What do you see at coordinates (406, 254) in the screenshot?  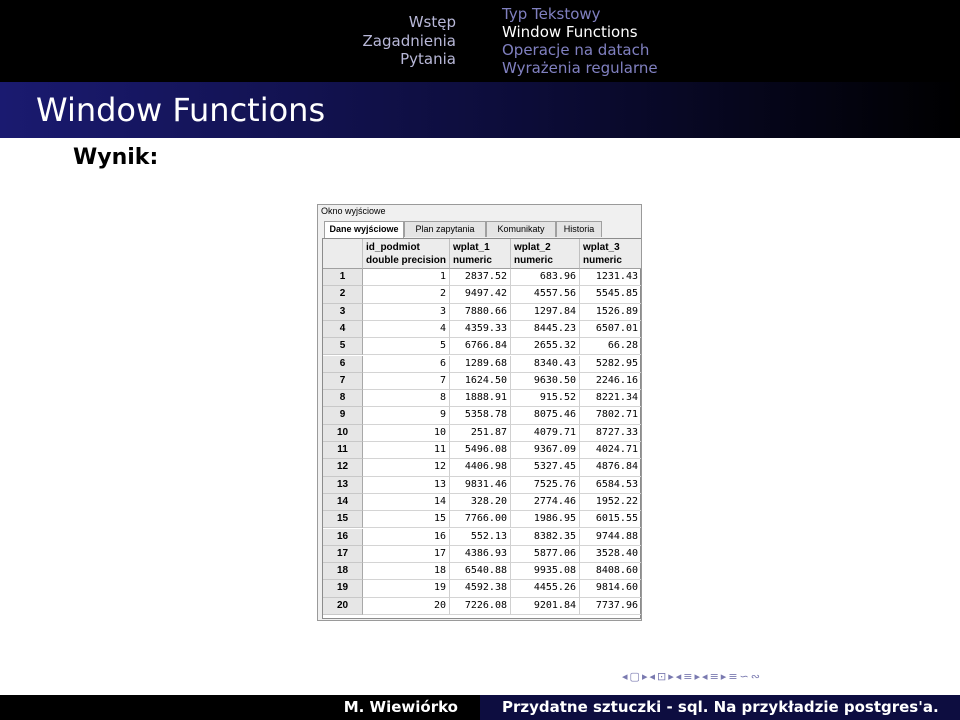 I see `column-header-id-podmiot: id_podmiot double precision` at bounding box center [406, 254].